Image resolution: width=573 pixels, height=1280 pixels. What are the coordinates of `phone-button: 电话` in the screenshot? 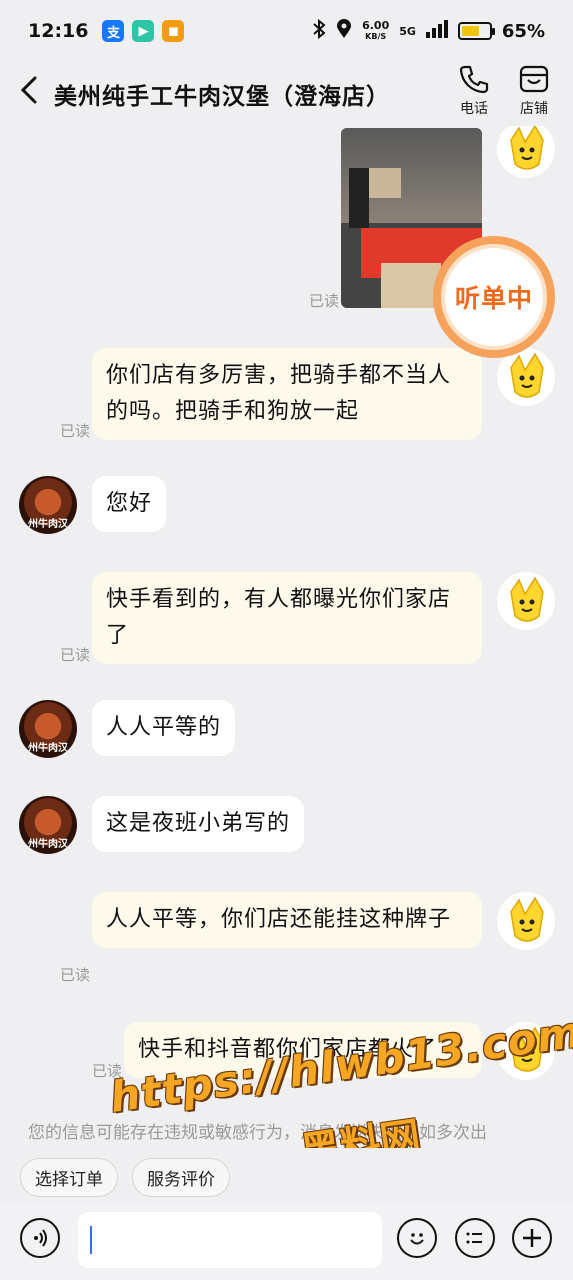 It's located at (474, 91).